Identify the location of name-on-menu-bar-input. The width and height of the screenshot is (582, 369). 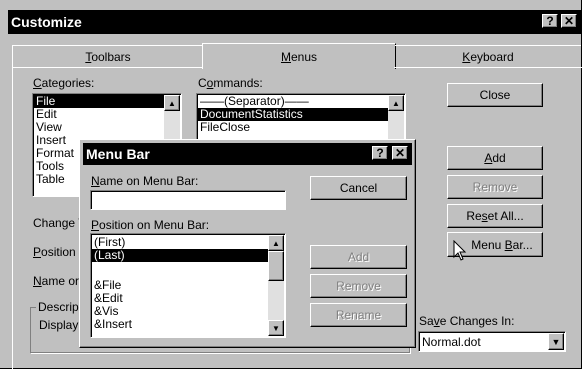
(188, 200).